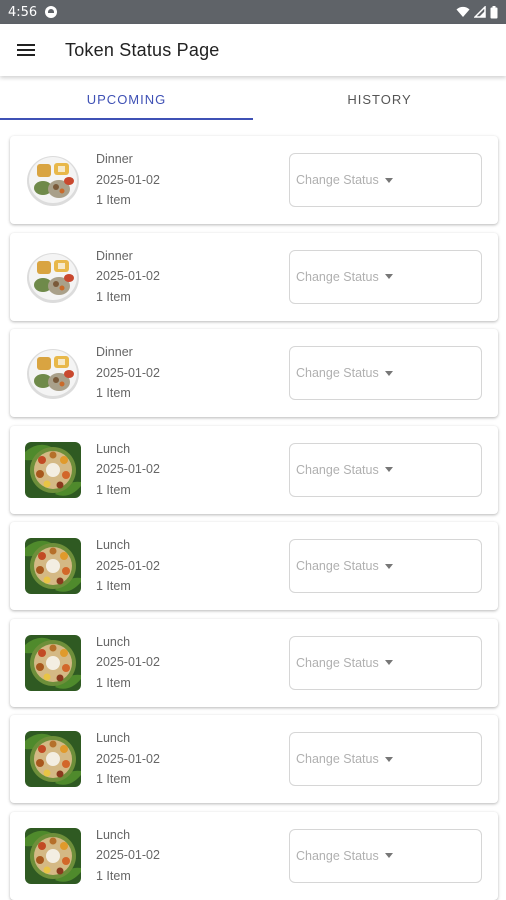  I want to click on tab-history: HISTORY, so click(379, 99).